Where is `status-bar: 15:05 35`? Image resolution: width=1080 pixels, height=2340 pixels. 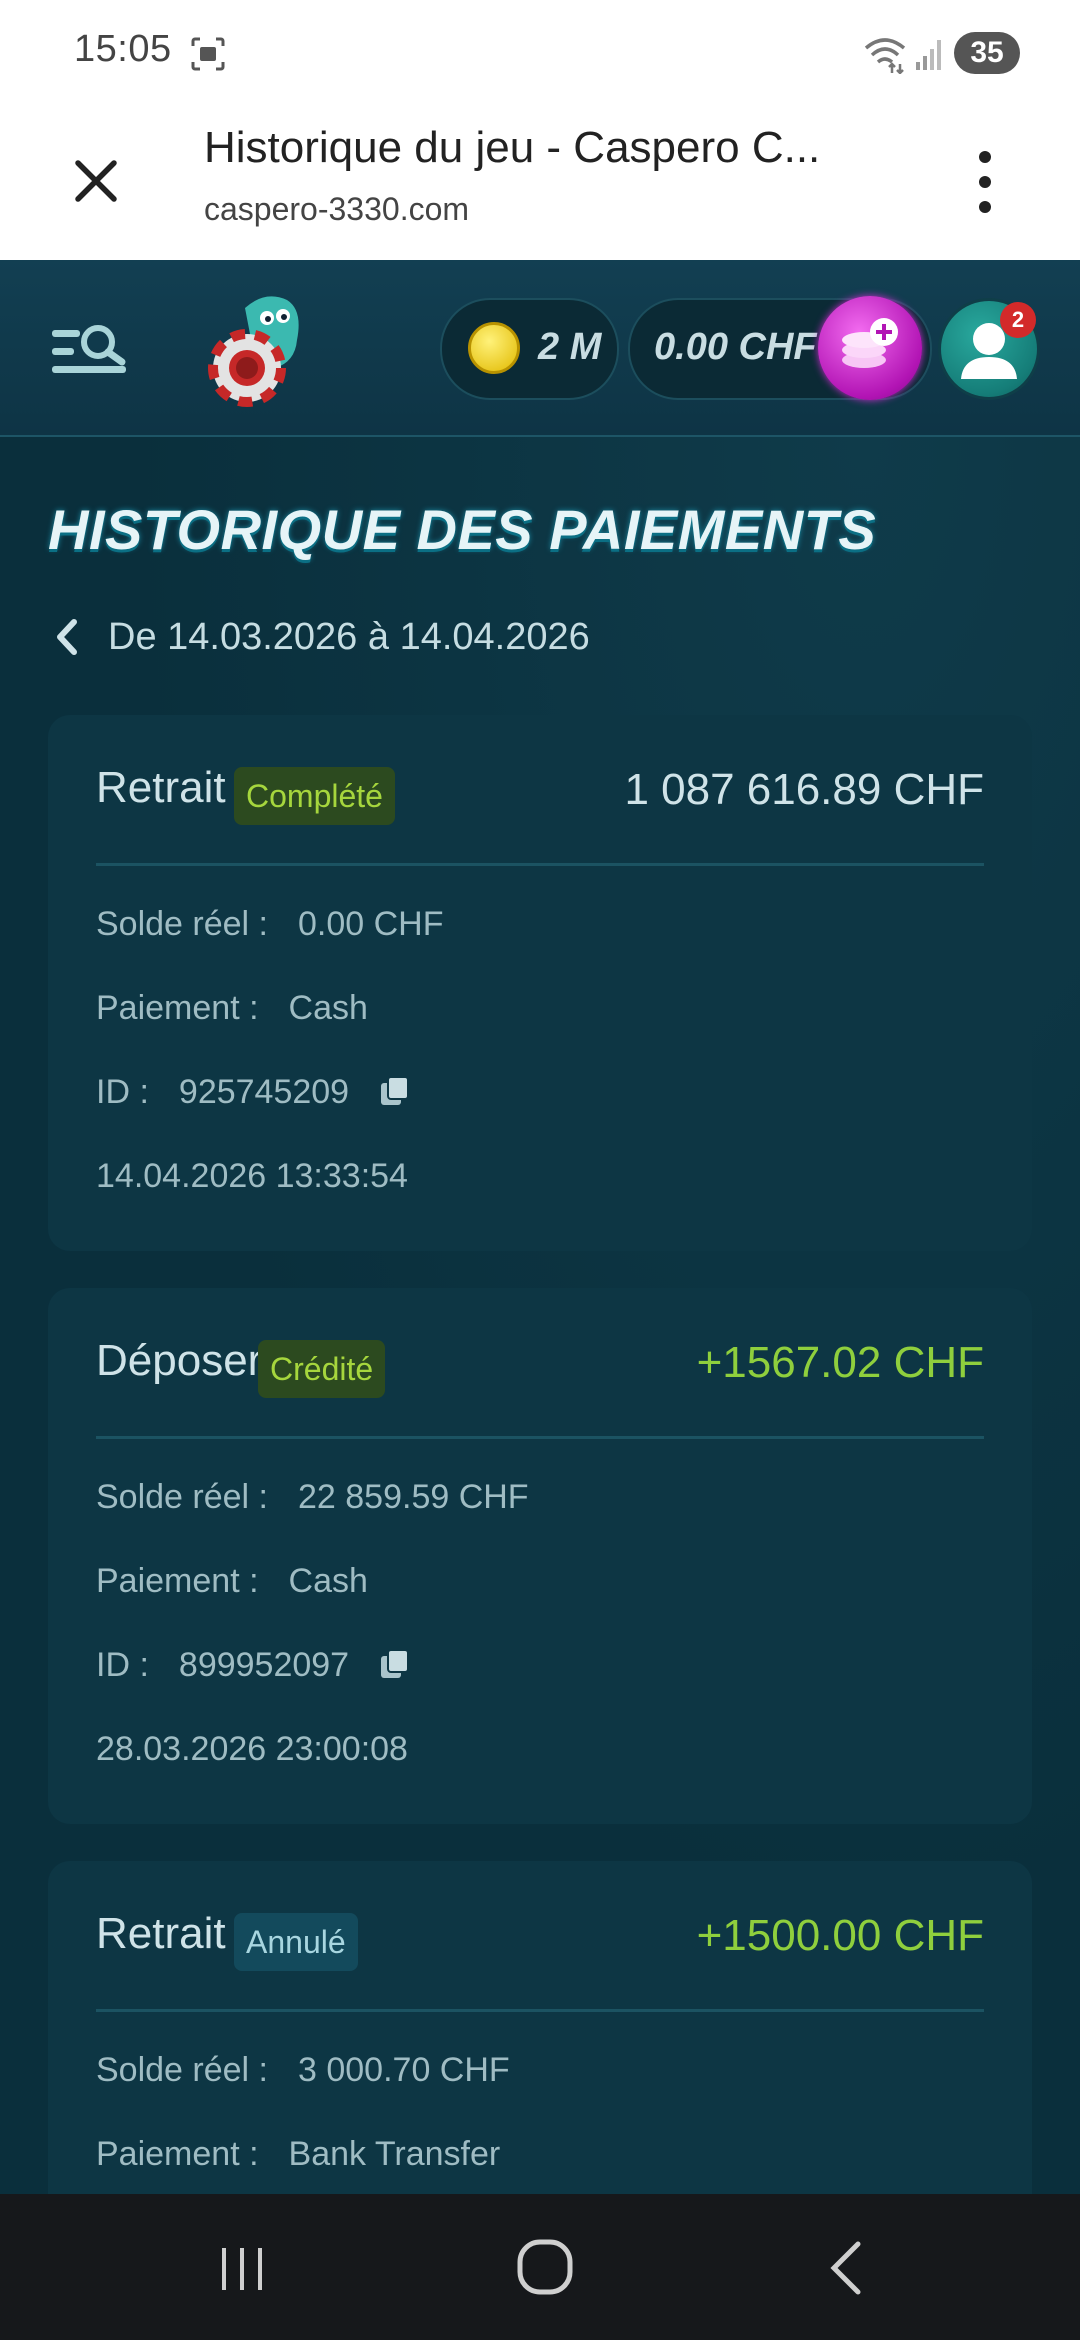
status-bar: 15:05 35 is located at coordinates (540, 52).